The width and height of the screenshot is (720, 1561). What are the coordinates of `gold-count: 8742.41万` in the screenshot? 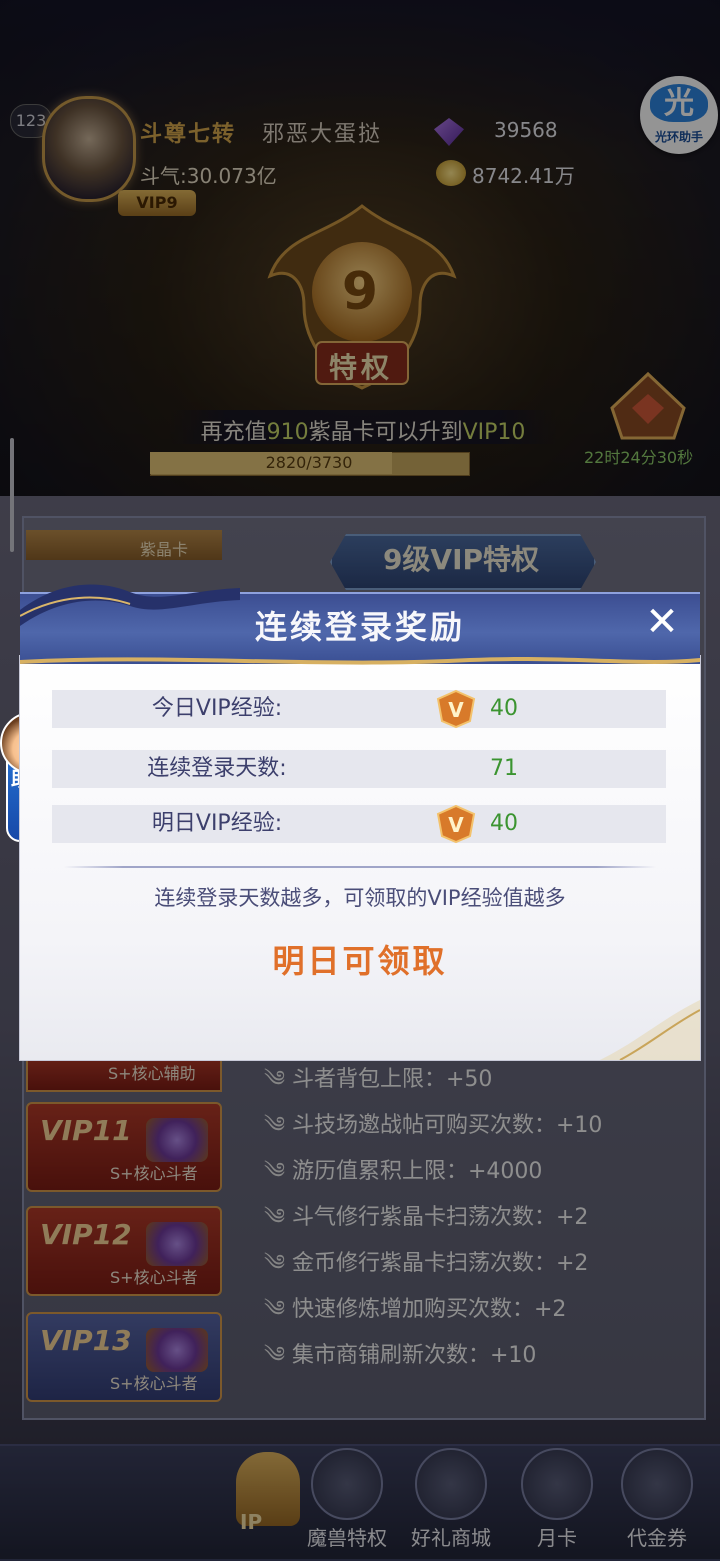 It's located at (523, 176).